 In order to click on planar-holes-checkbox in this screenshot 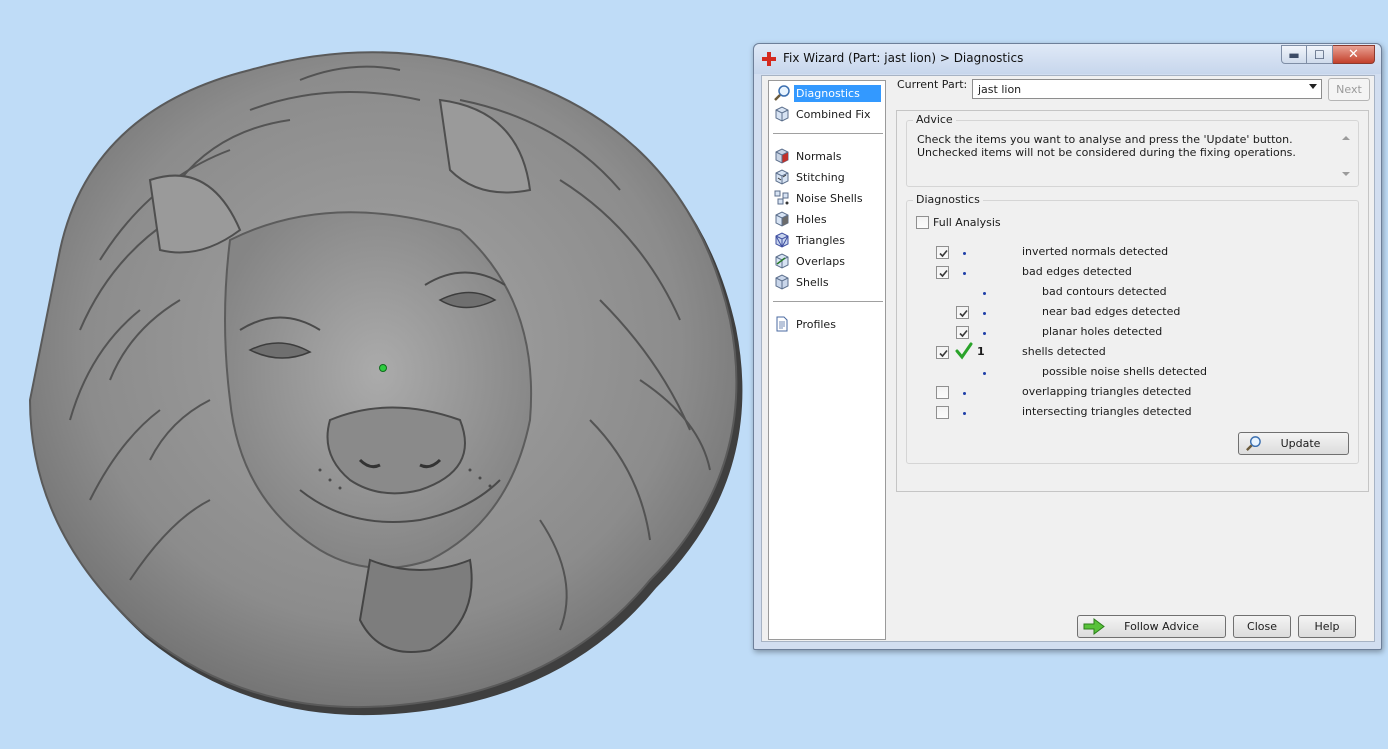, I will do `click(962, 332)`.